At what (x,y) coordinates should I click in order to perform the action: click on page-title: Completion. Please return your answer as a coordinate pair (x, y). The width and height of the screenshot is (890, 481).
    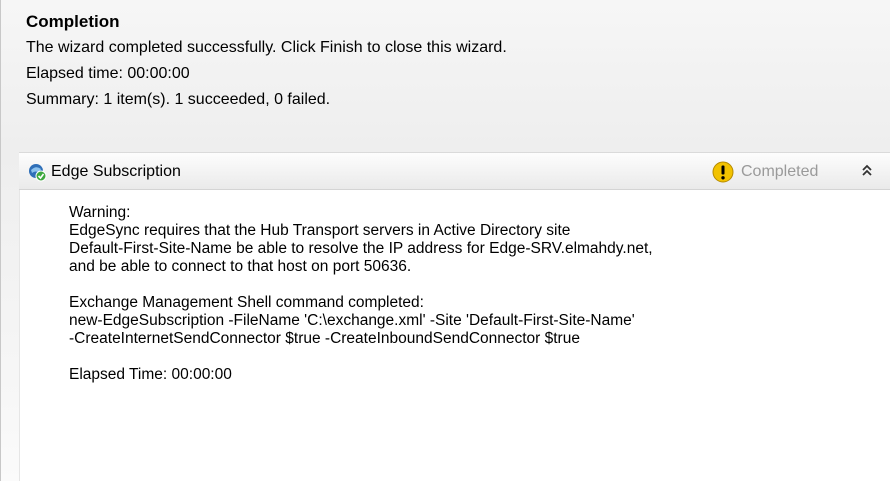
    Looking at the image, I should click on (73, 21).